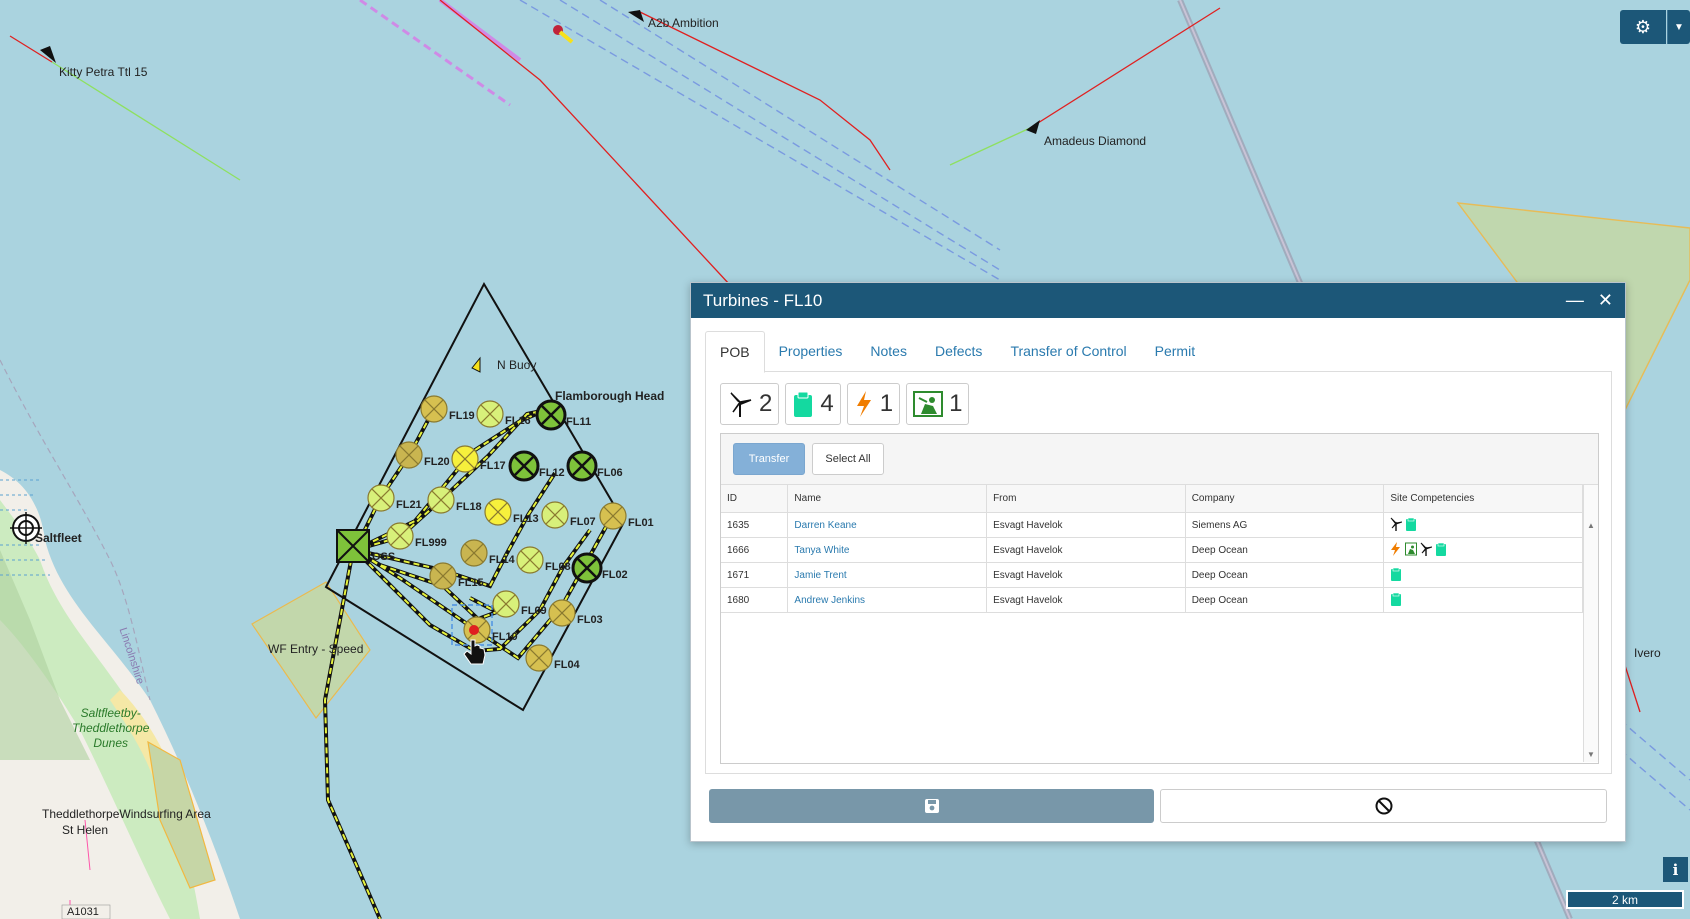 The height and width of the screenshot is (919, 1690). What do you see at coordinates (437, 462) in the screenshot?
I see `turbine-label: FL20` at bounding box center [437, 462].